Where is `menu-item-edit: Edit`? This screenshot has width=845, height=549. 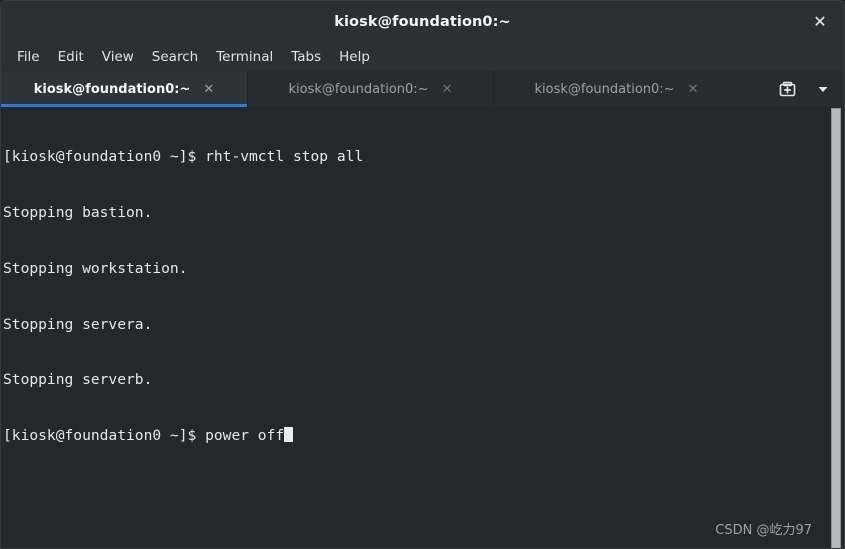 menu-item-edit: Edit is located at coordinates (71, 57).